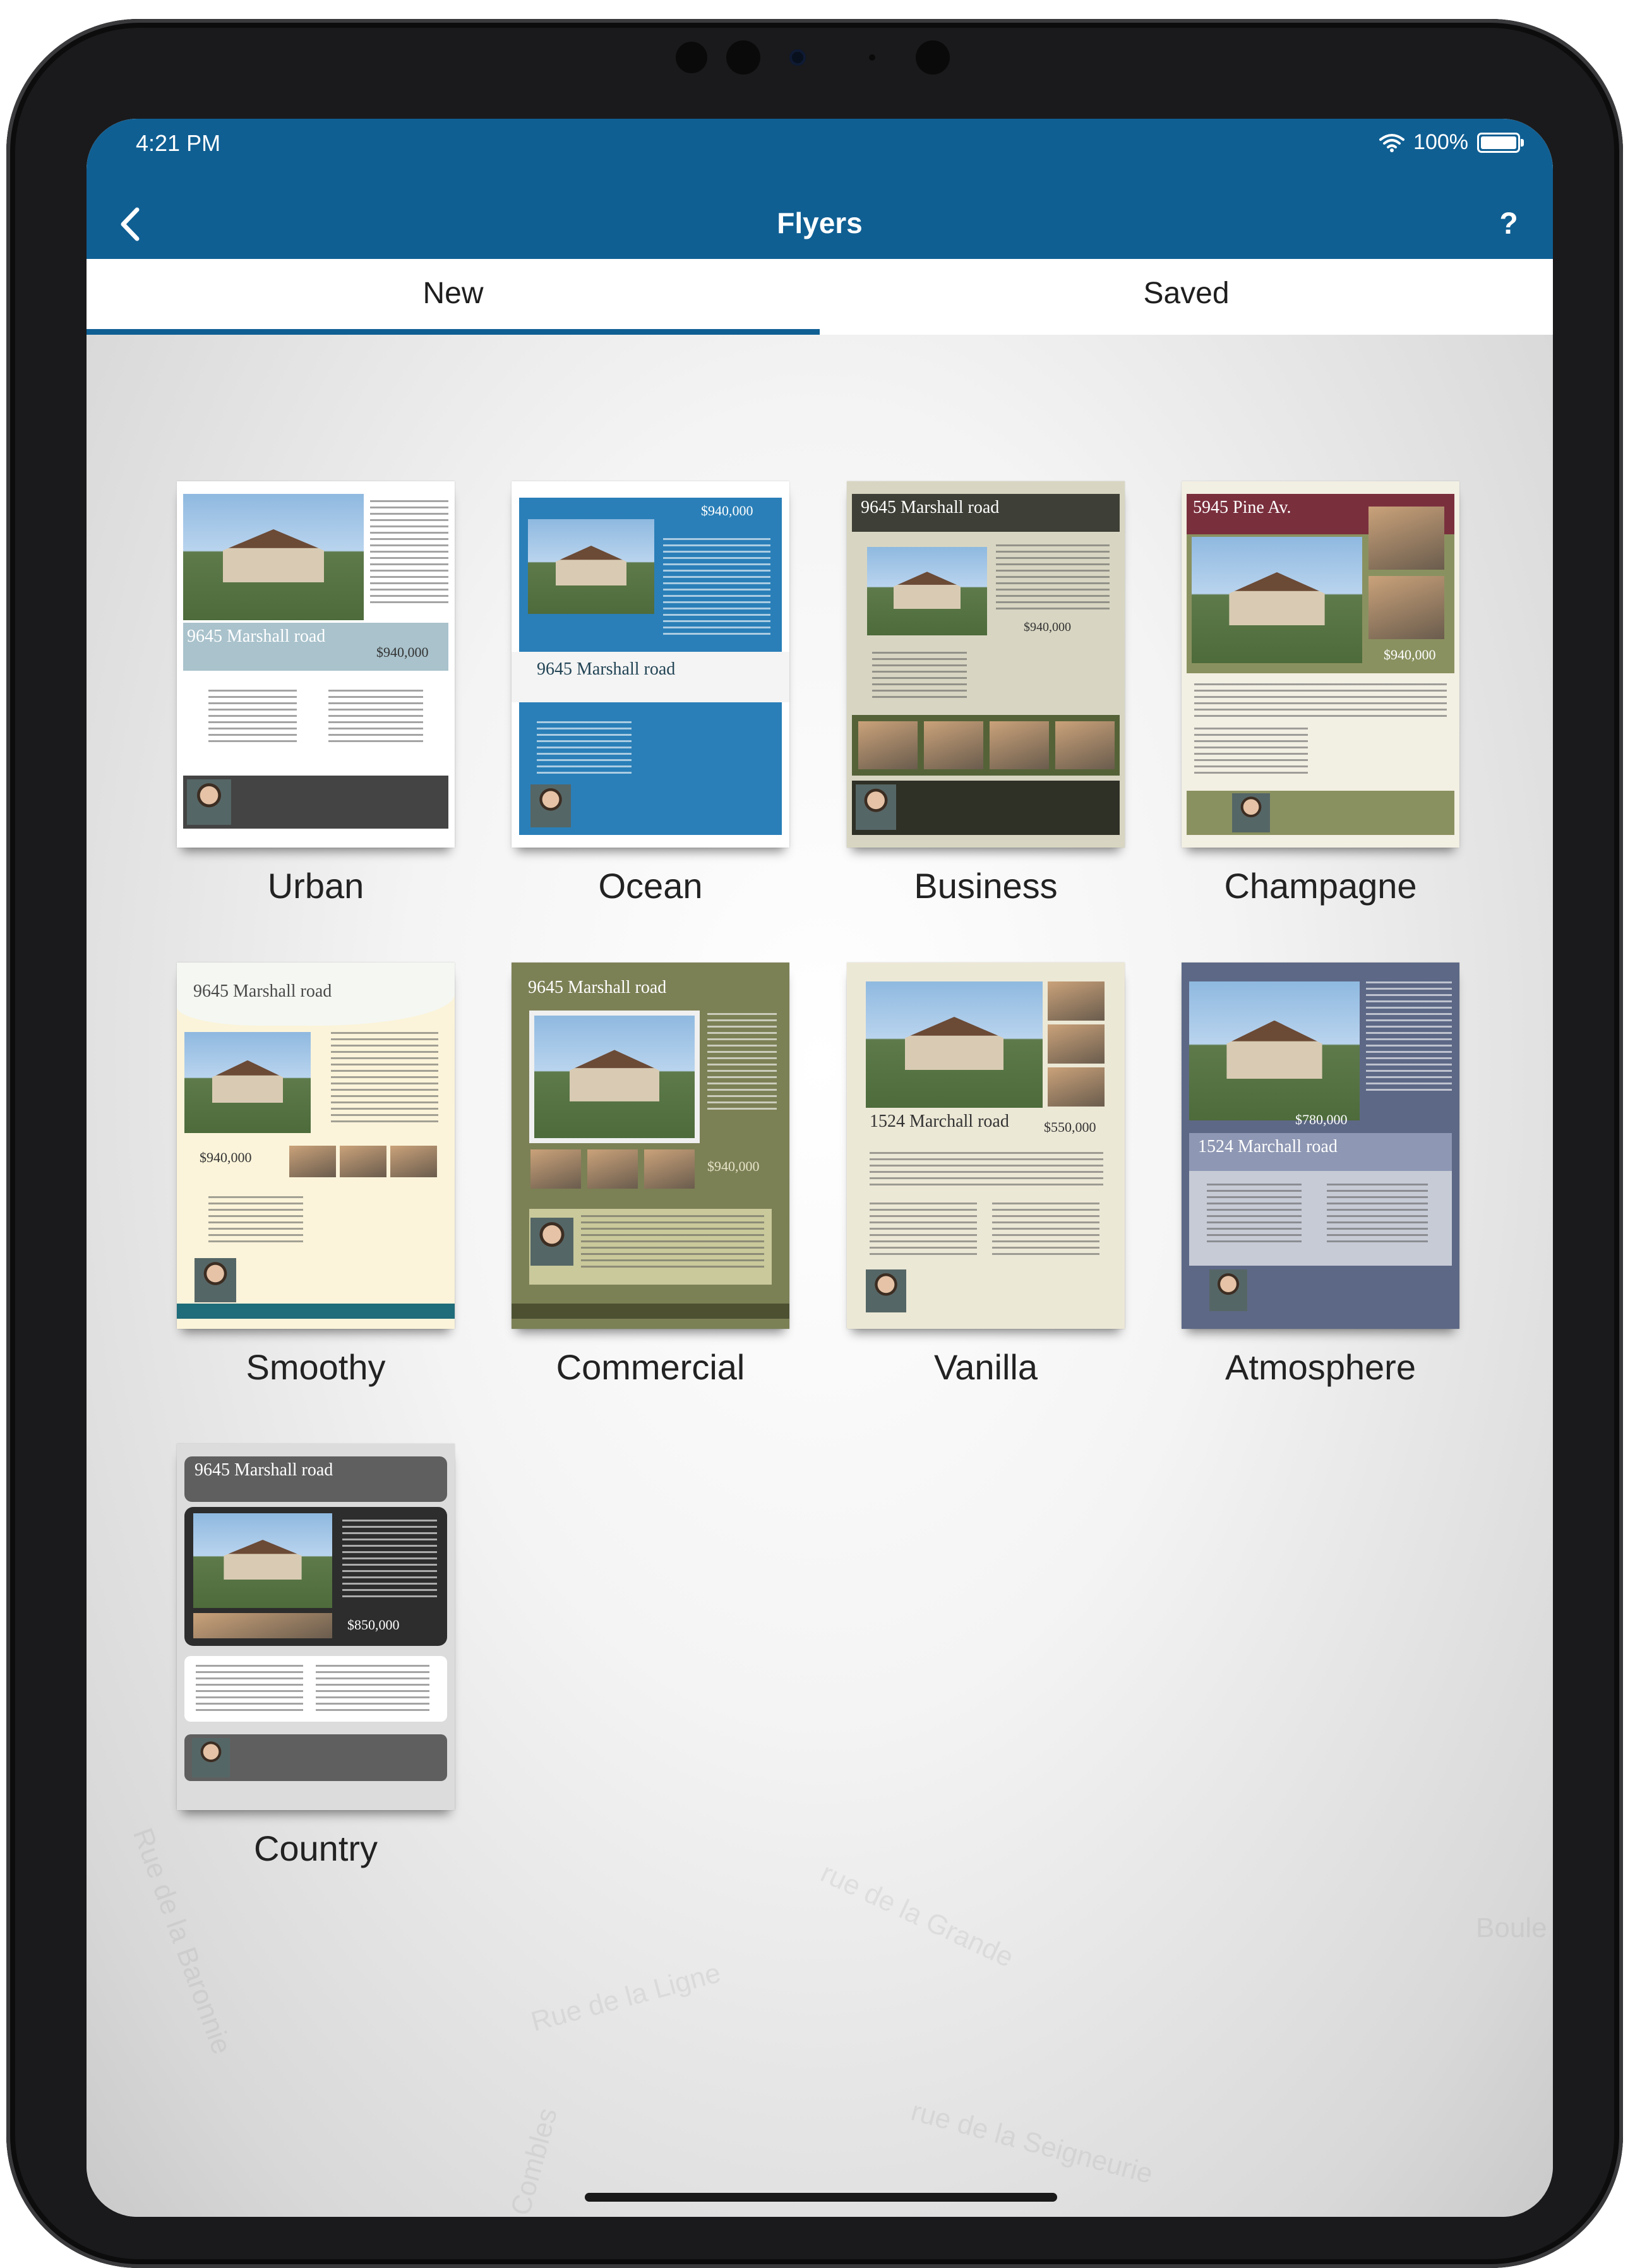 The width and height of the screenshot is (1635, 2268). I want to click on template-name: Smoothy, so click(316, 1367).